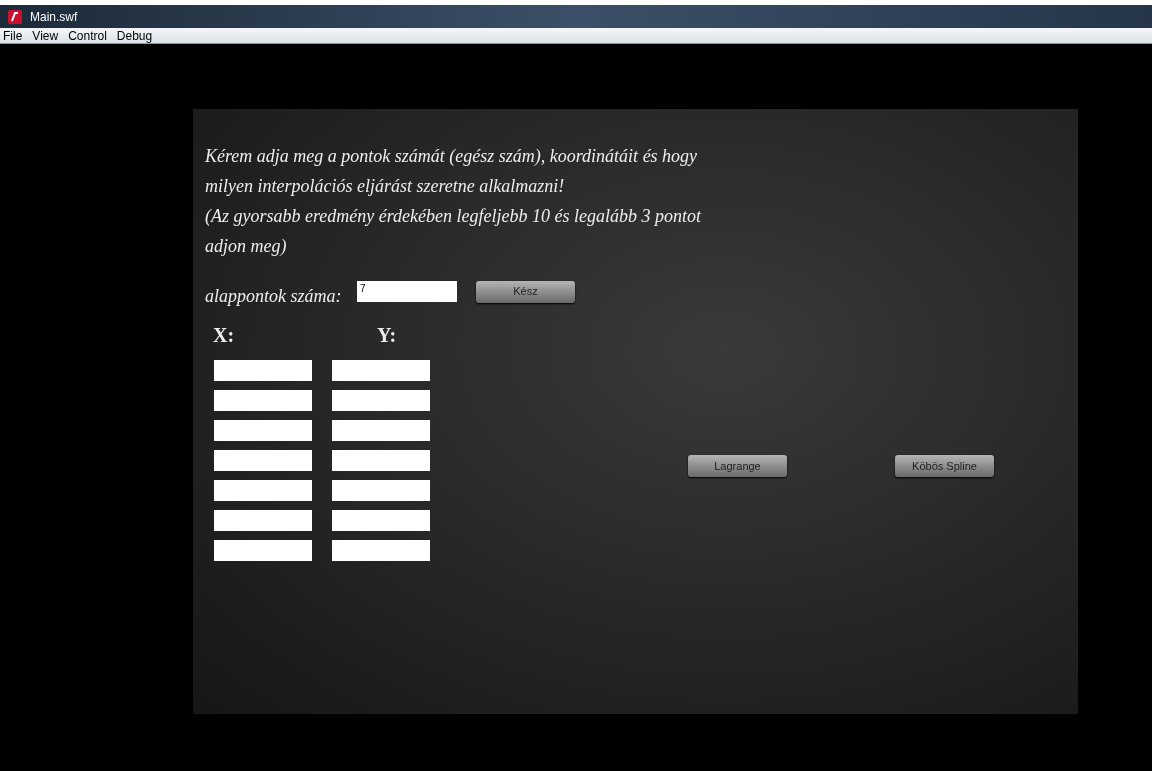  I want to click on method-button: Lagrange, so click(737, 466).